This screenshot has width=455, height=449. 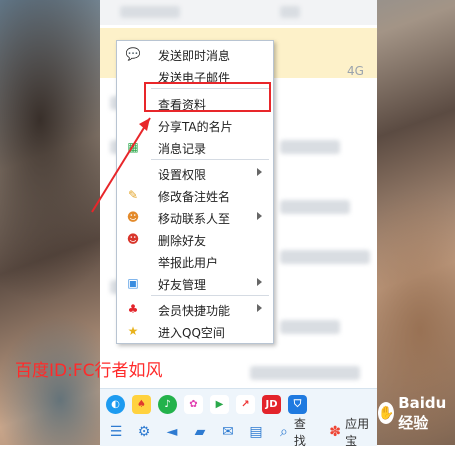 What do you see at coordinates (422, 412) in the screenshot?
I see `brand-text: Baidu 经验` at bounding box center [422, 412].